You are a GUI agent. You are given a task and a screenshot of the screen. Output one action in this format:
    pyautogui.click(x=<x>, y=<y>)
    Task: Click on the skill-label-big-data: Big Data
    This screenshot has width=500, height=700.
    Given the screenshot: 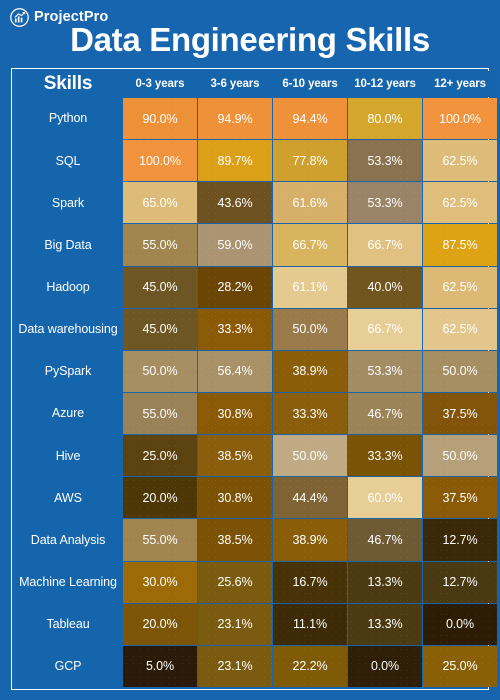 What is the action you would take?
    pyautogui.click(x=68, y=245)
    